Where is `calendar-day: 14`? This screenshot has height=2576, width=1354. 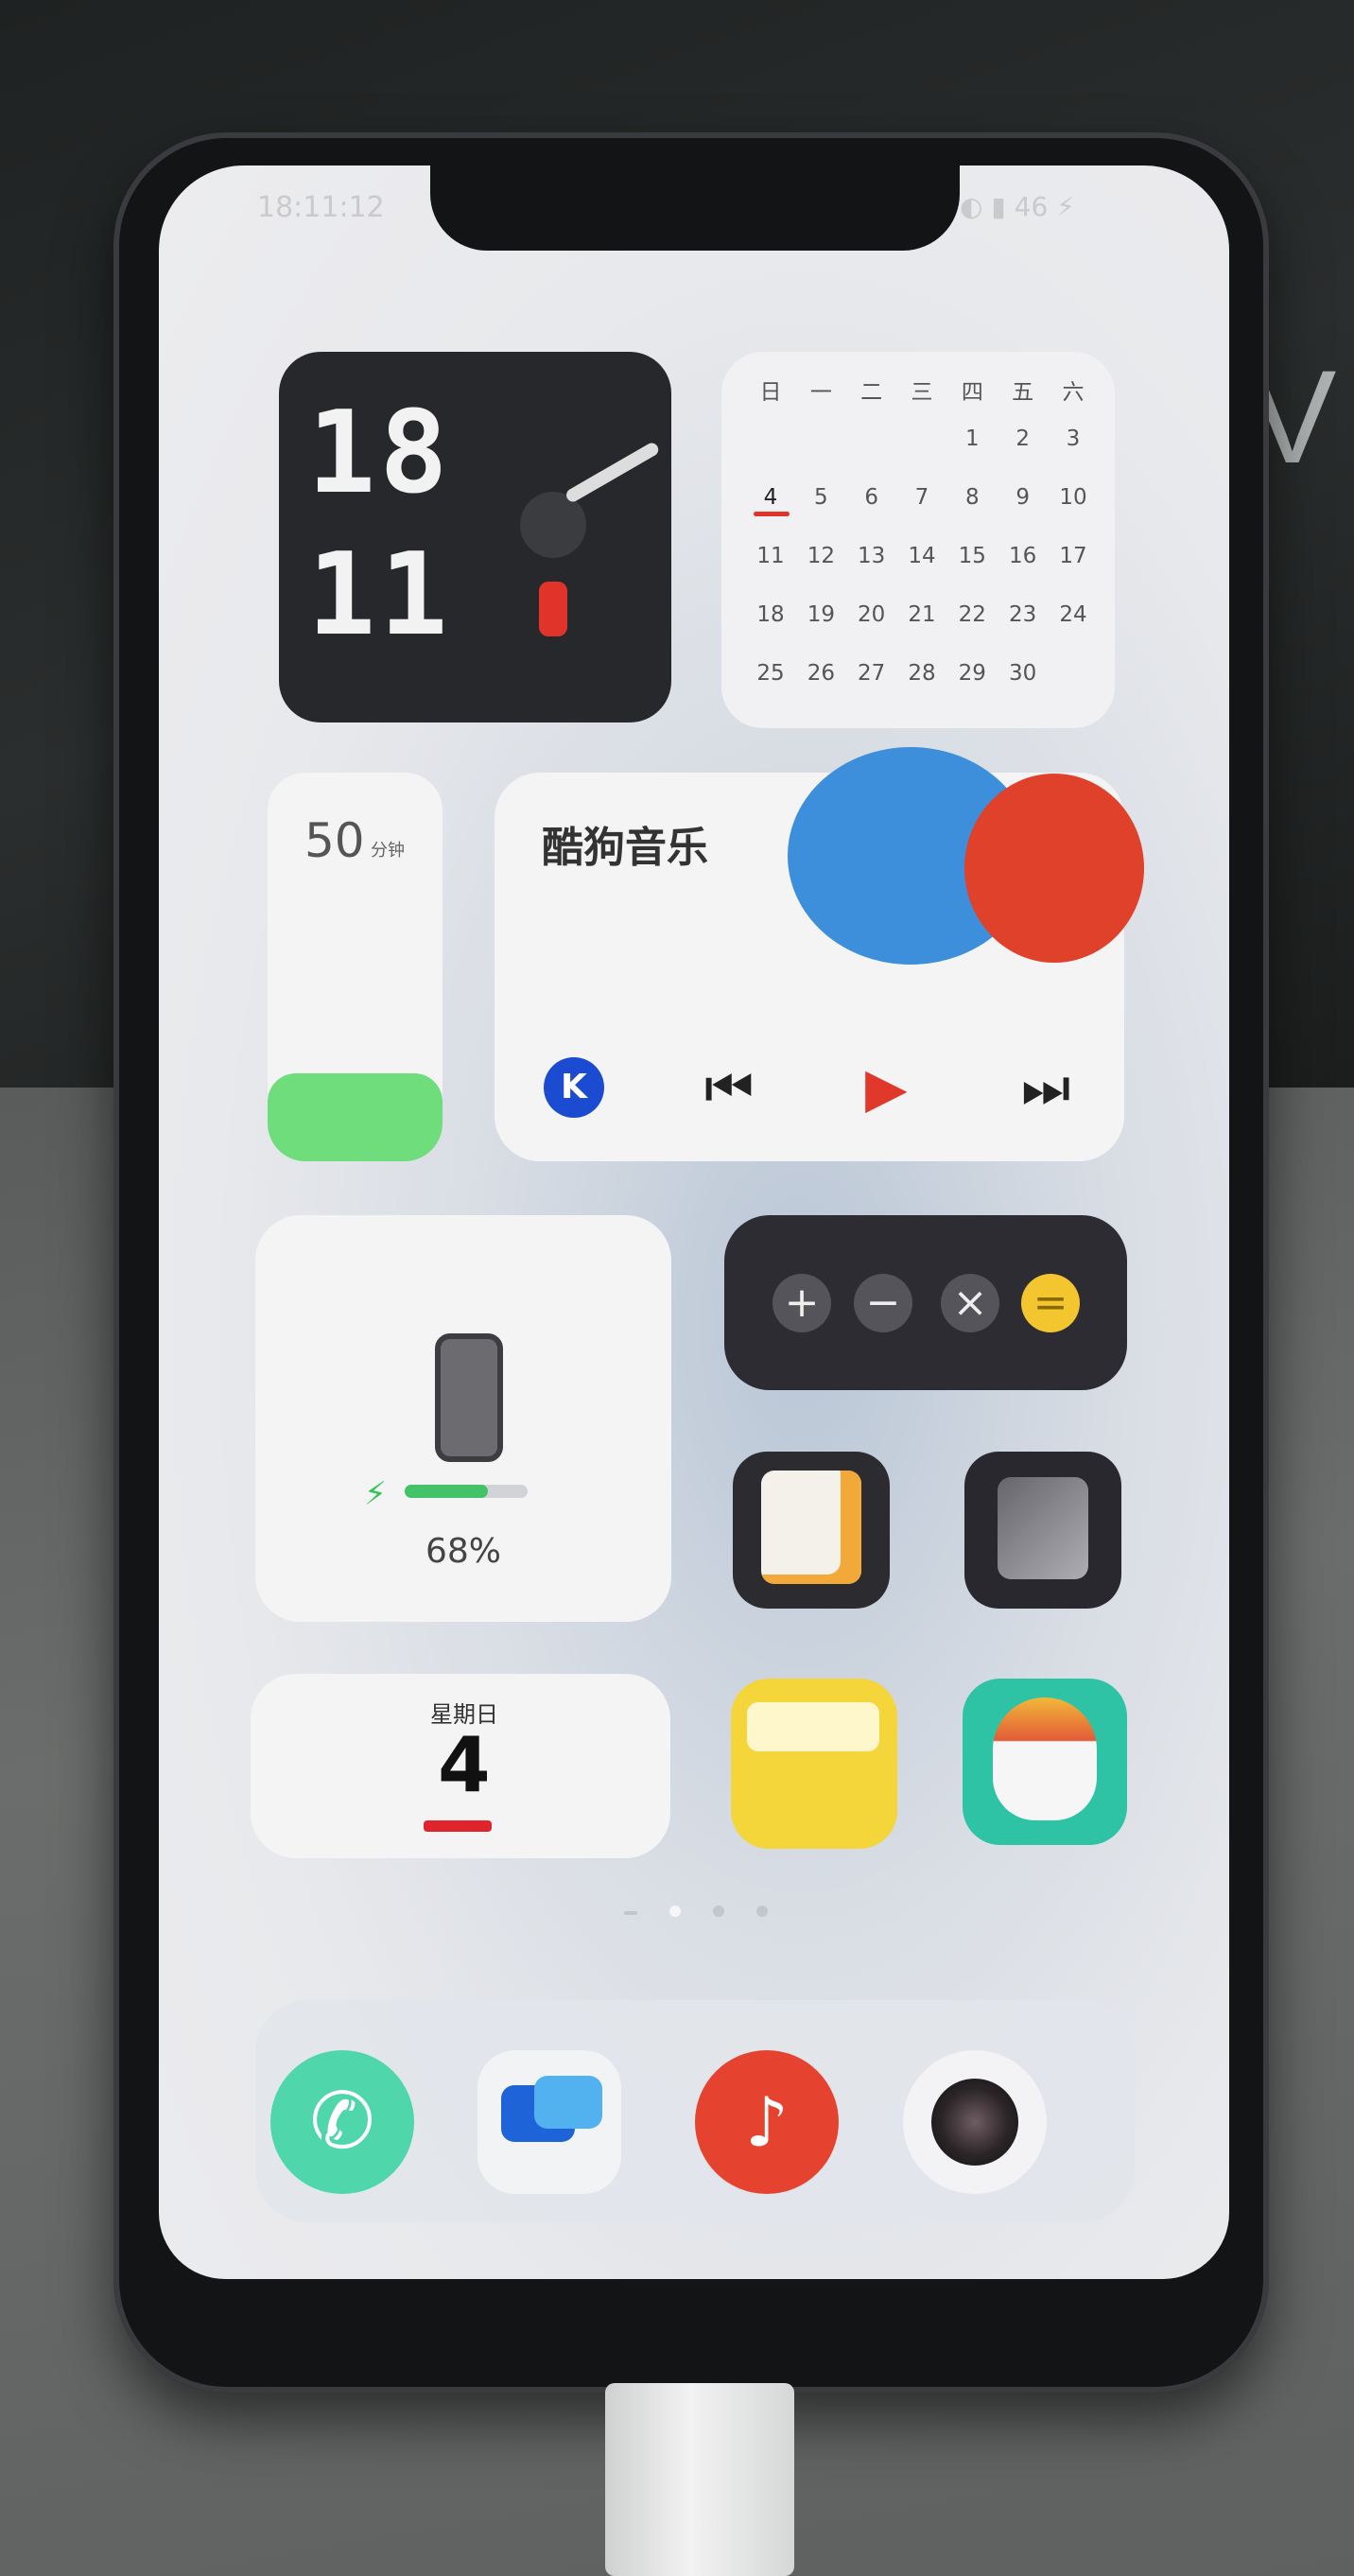 calendar-day: 14 is located at coordinates (922, 556).